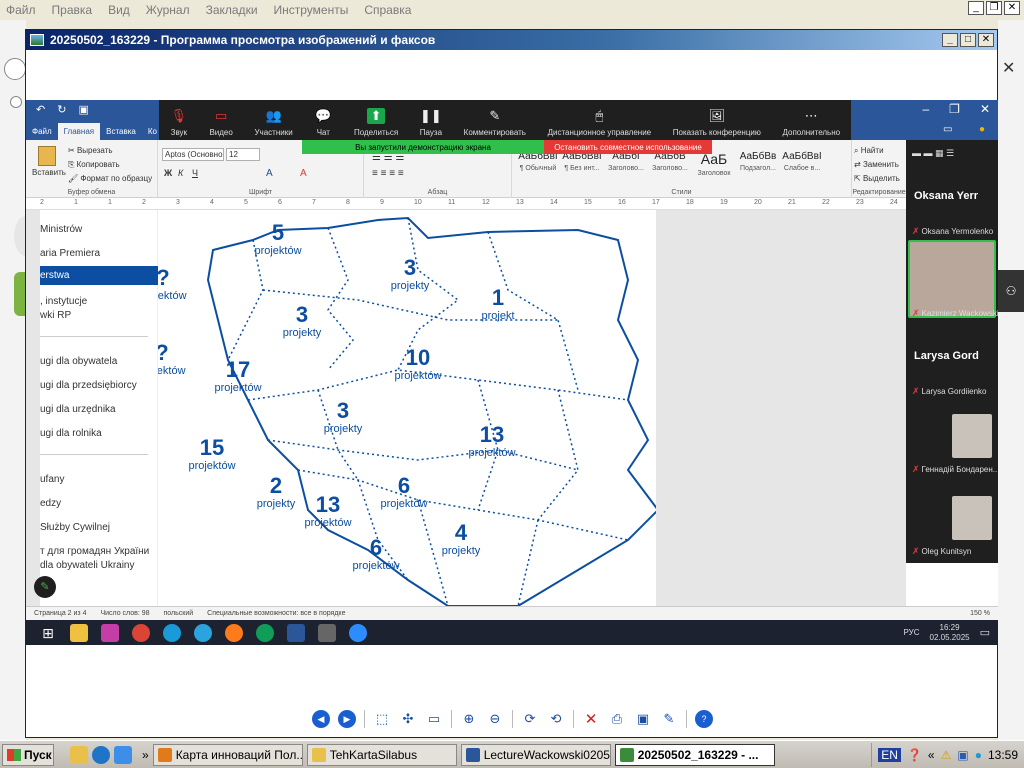 The image size is (1024, 768). I want to click on stop-share-button: Остановить совместное использование, so click(628, 147).